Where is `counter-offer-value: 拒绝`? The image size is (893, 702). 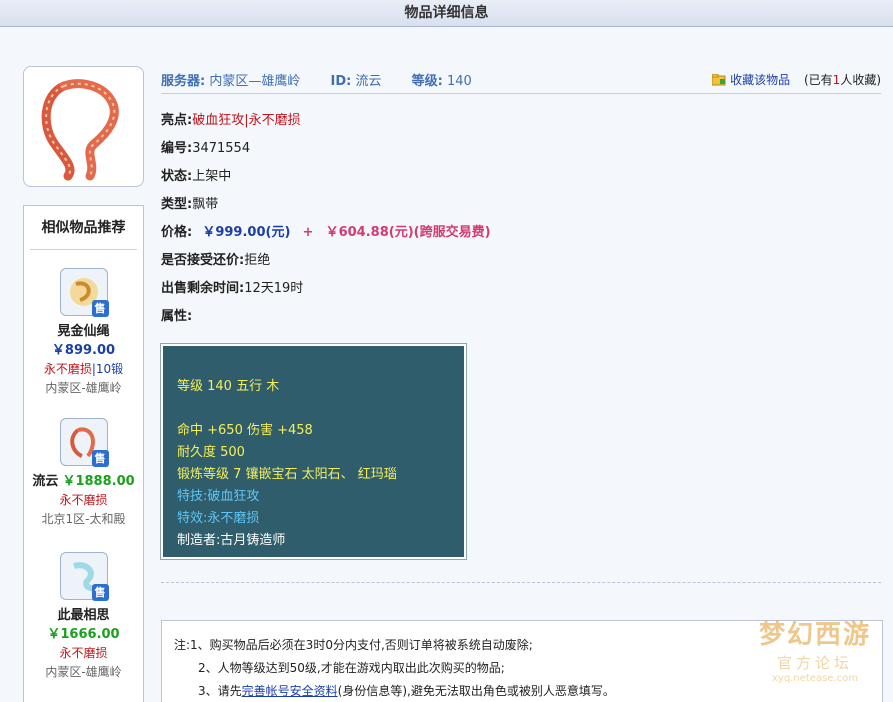
counter-offer-value: 拒绝 is located at coordinates (257, 260).